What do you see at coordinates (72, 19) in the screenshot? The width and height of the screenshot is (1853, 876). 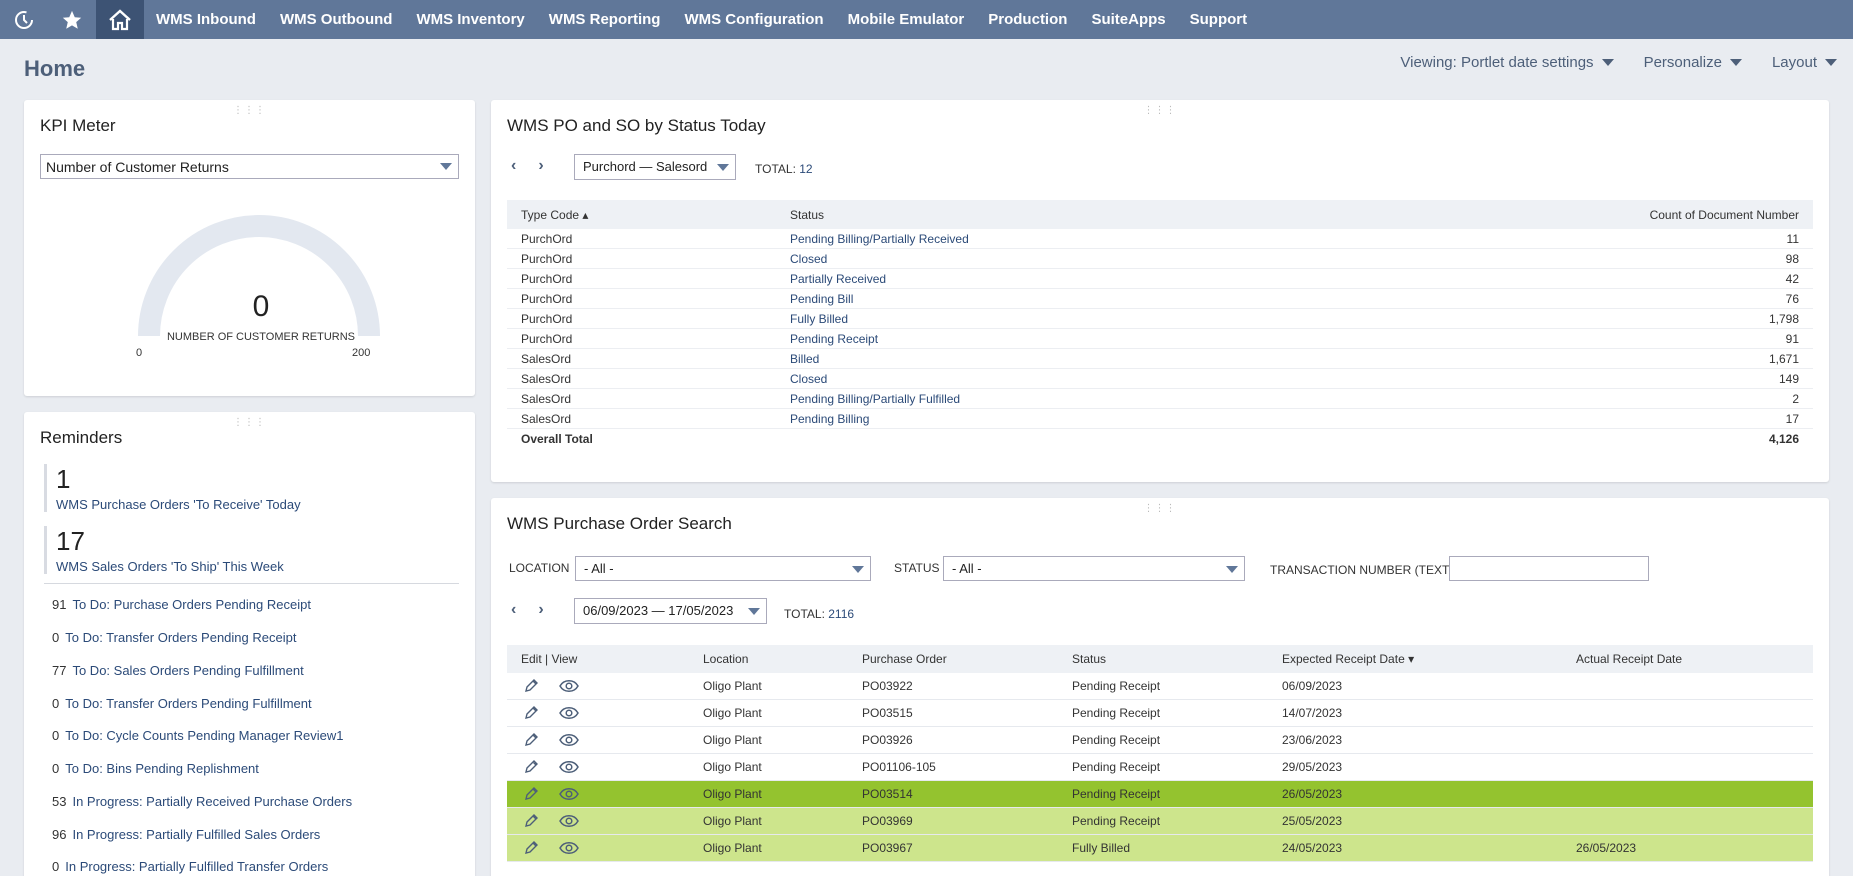 I see `star-icon` at bounding box center [72, 19].